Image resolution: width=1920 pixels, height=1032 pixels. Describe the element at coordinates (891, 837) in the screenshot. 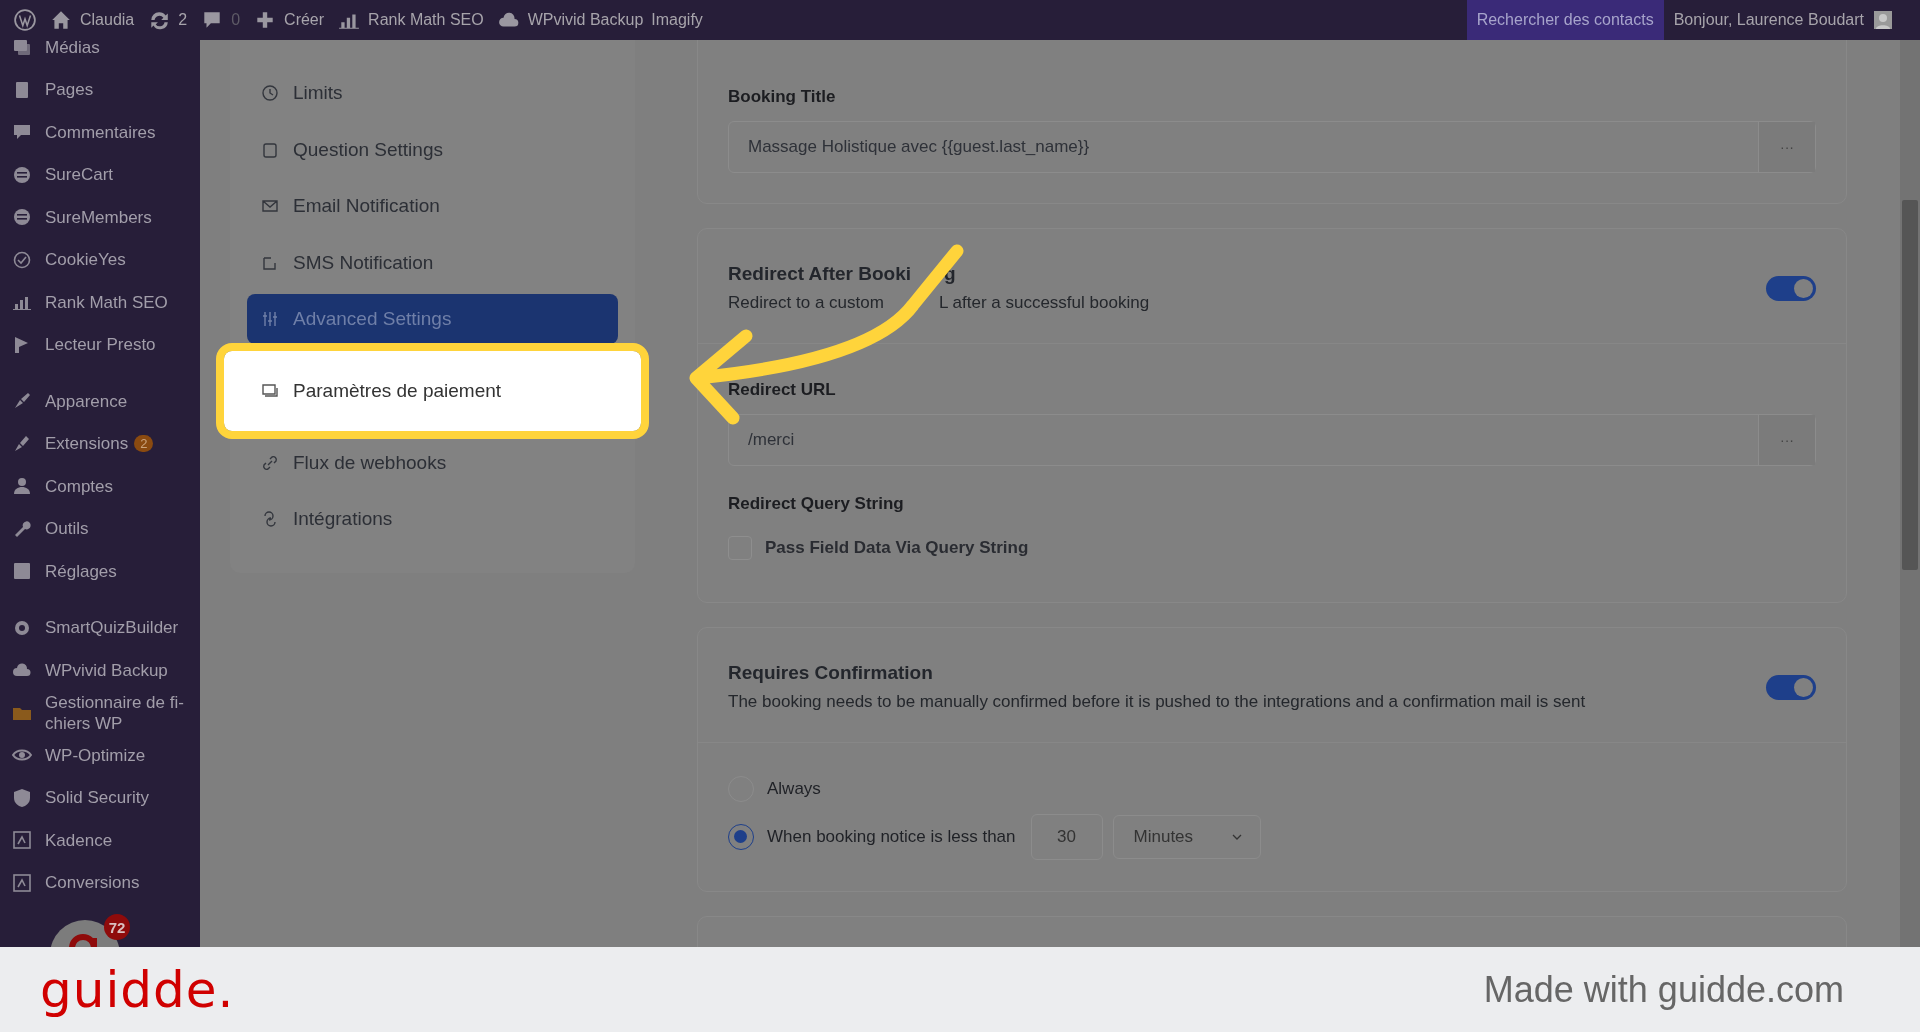

I see `radio-label: When booking notice is less than` at that location.